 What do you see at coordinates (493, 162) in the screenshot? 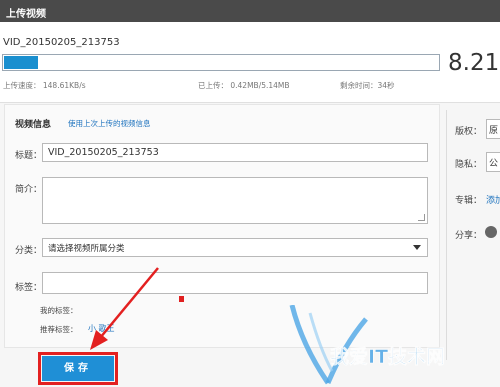
I see `privacy-select: 公` at bounding box center [493, 162].